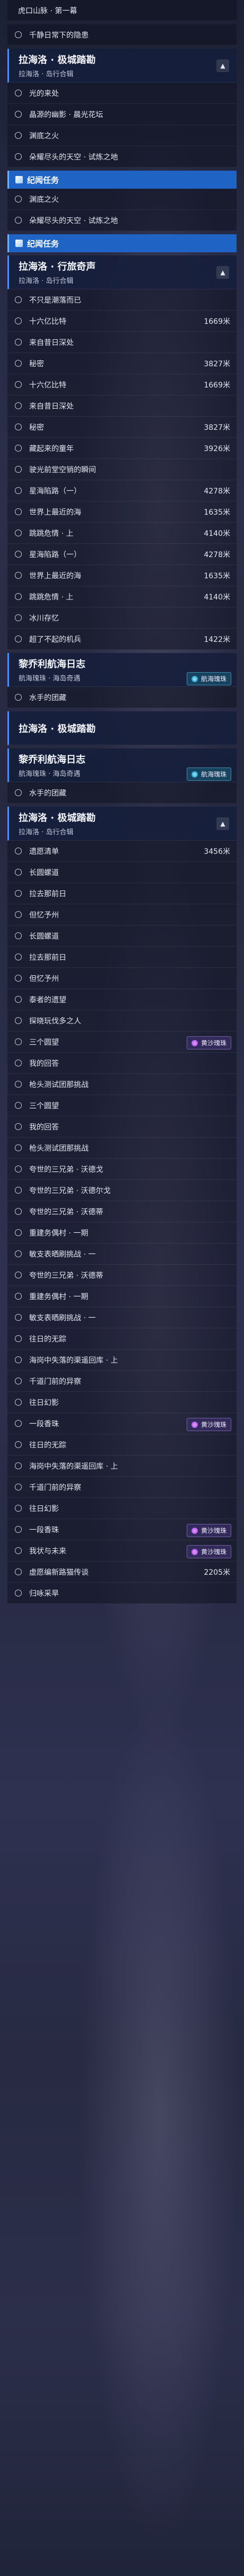 The width and height of the screenshot is (244, 2576). What do you see at coordinates (122, 1105) in the screenshot?
I see `quest-row: 三个圆望` at bounding box center [122, 1105].